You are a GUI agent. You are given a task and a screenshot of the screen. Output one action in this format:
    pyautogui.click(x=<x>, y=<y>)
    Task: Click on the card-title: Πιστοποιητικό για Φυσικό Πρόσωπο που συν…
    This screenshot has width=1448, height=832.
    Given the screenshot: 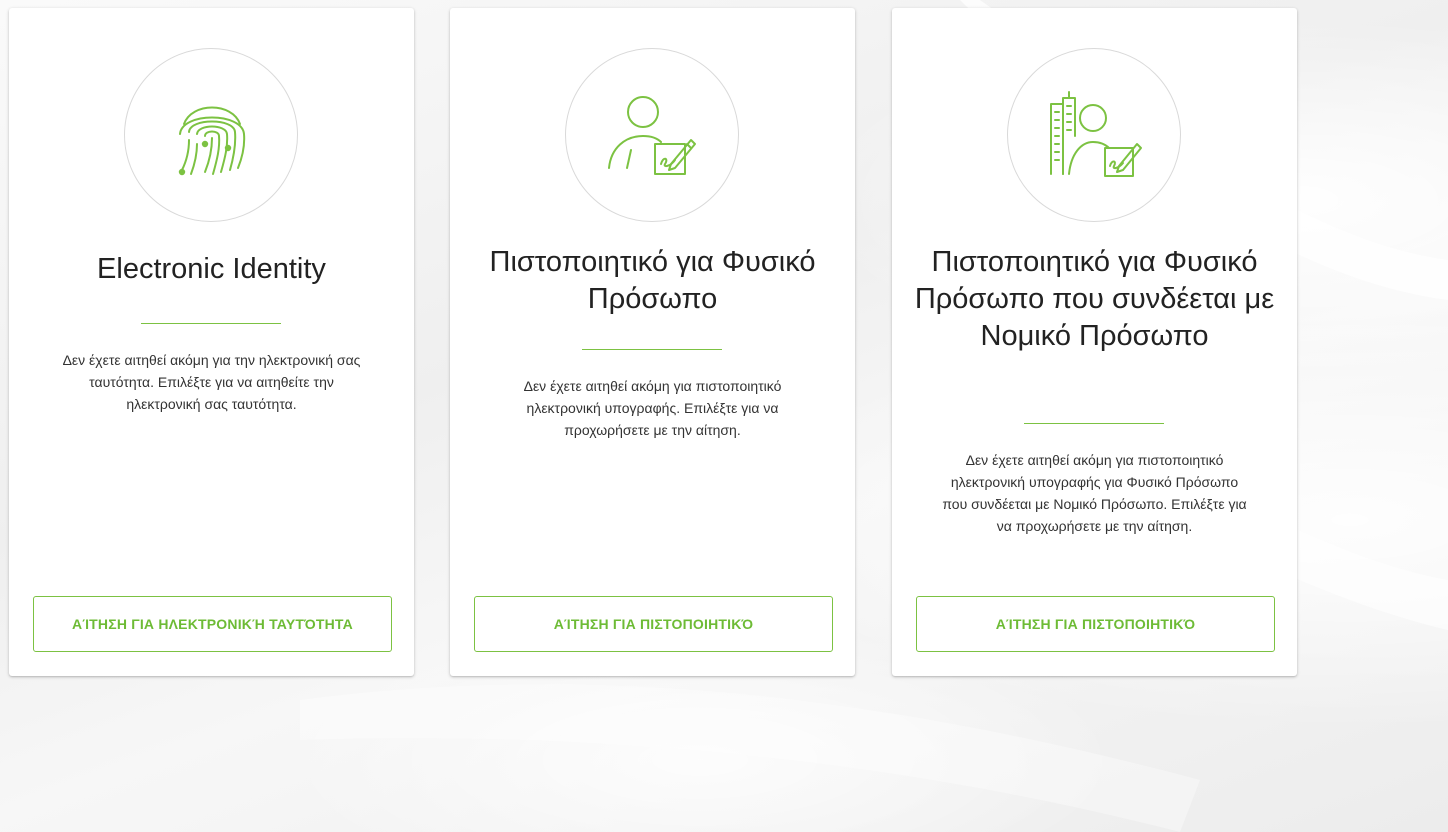 What is the action you would take?
    pyautogui.click(x=1094, y=299)
    